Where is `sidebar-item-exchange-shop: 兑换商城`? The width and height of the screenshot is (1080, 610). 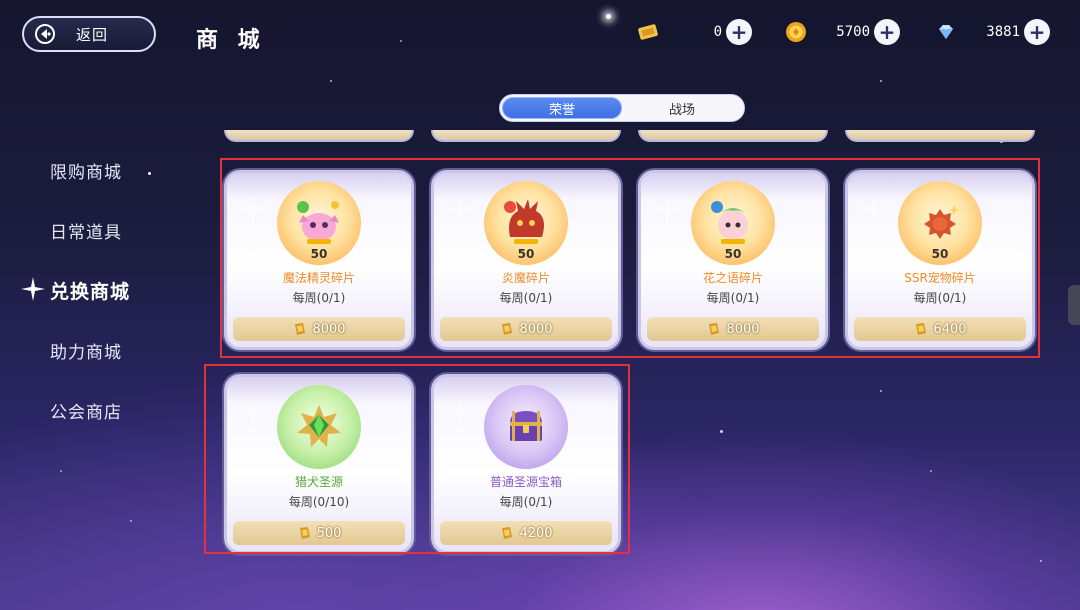
sidebar-item-exchange-shop: 兑换商城 is located at coordinates (90, 290).